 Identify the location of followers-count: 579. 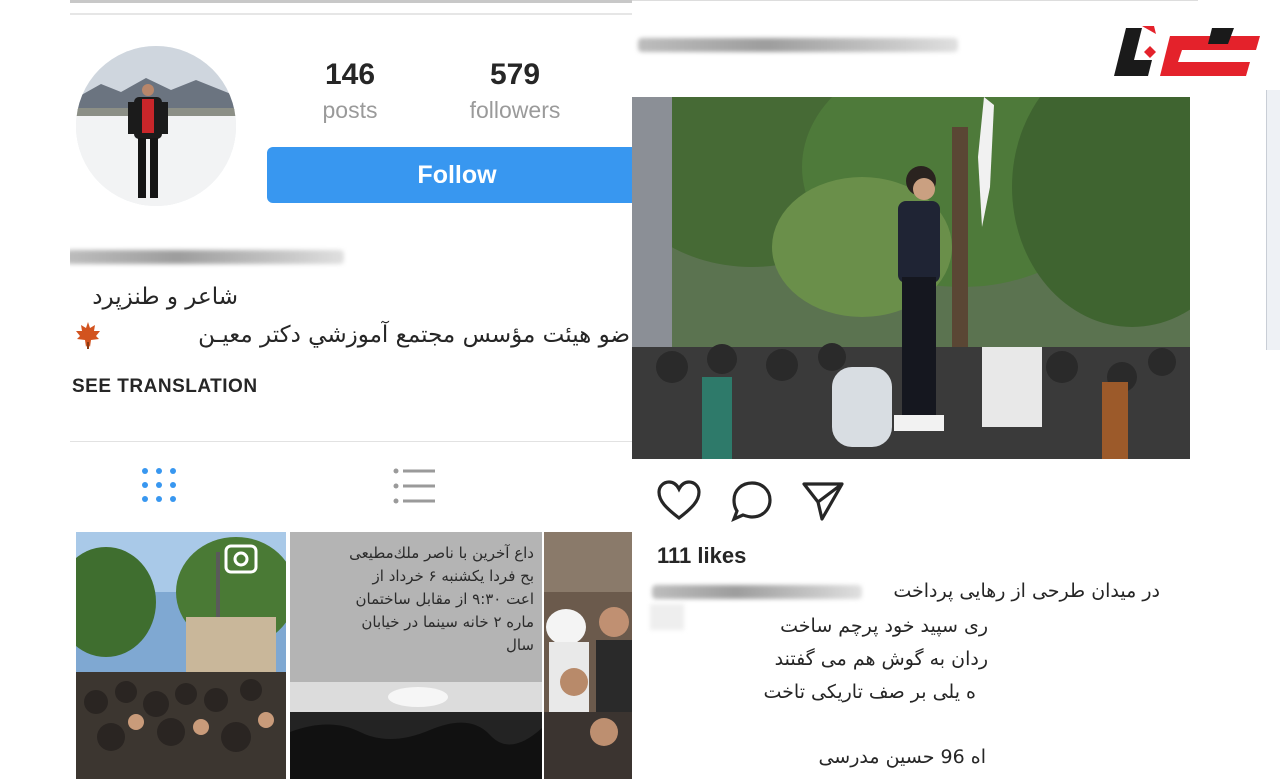
(515, 75).